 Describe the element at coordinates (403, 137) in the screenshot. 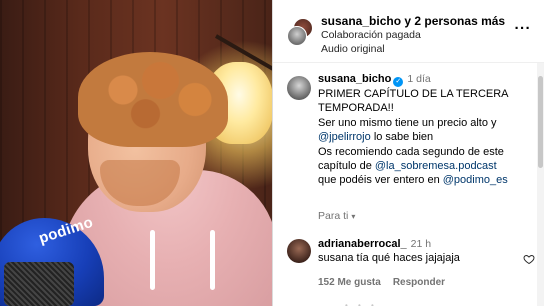

I see `caption-text: lo sabe bien` at that location.